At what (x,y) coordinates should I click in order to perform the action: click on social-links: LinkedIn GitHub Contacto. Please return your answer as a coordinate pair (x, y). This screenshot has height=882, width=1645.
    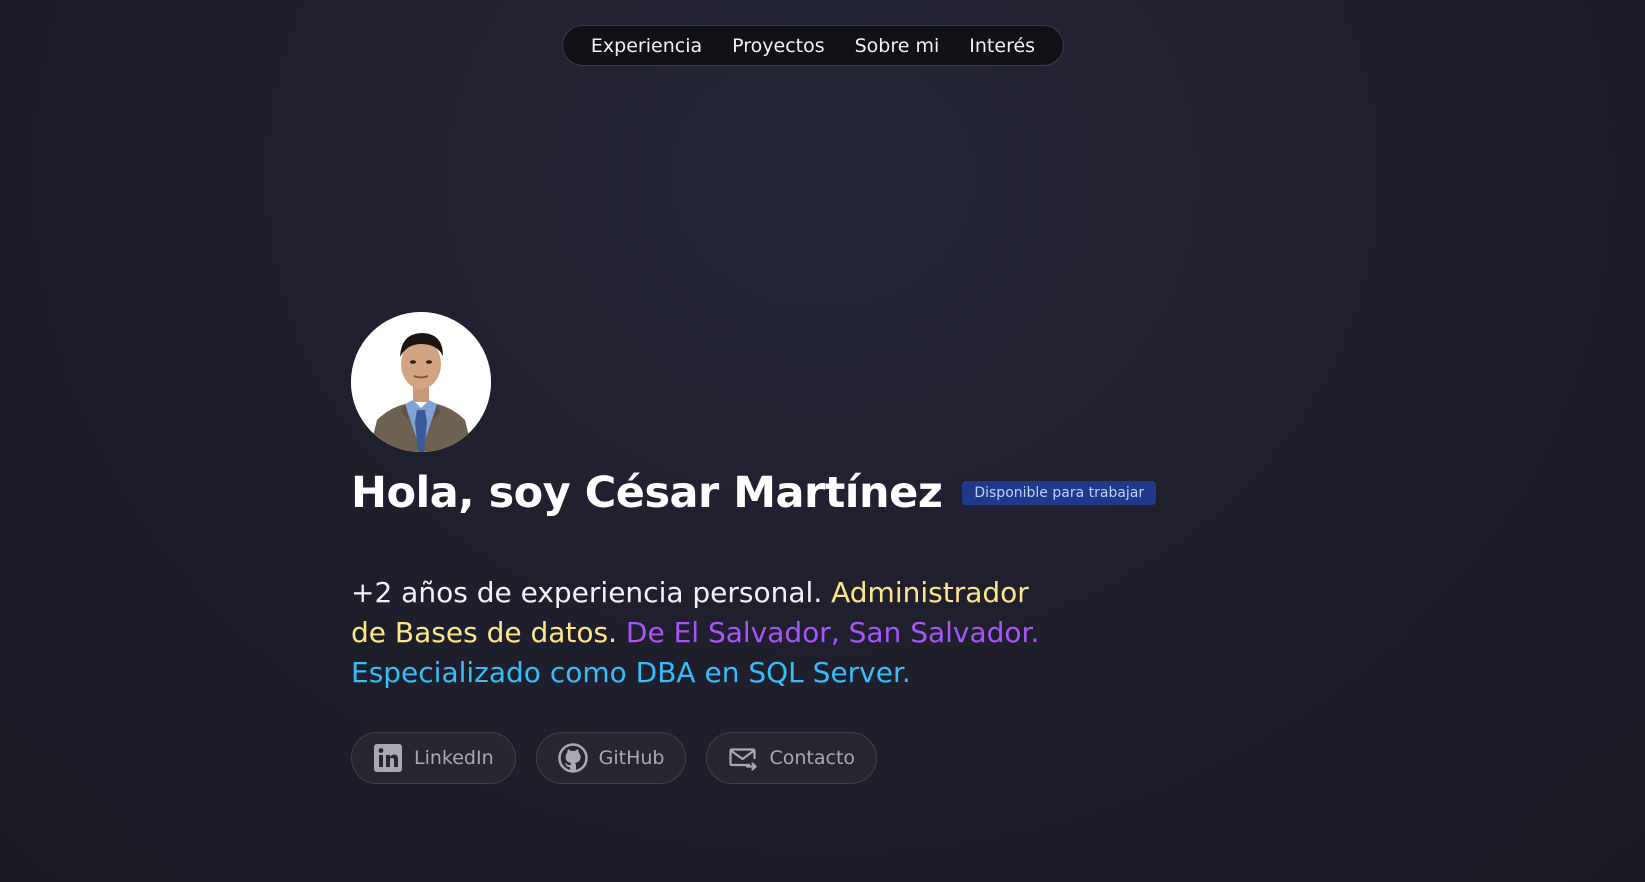
    Looking at the image, I should click on (614, 758).